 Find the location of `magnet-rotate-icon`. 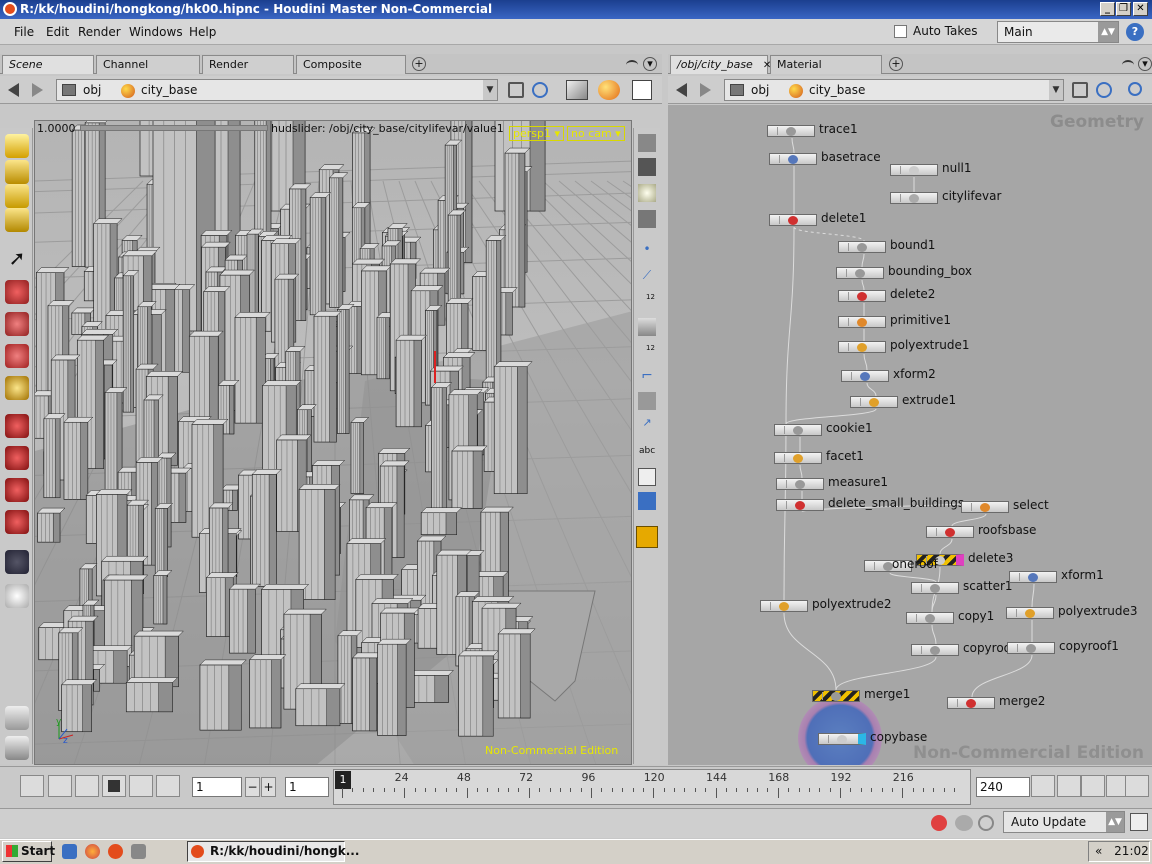

magnet-rotate-icon is located at coordinates (17, 458).